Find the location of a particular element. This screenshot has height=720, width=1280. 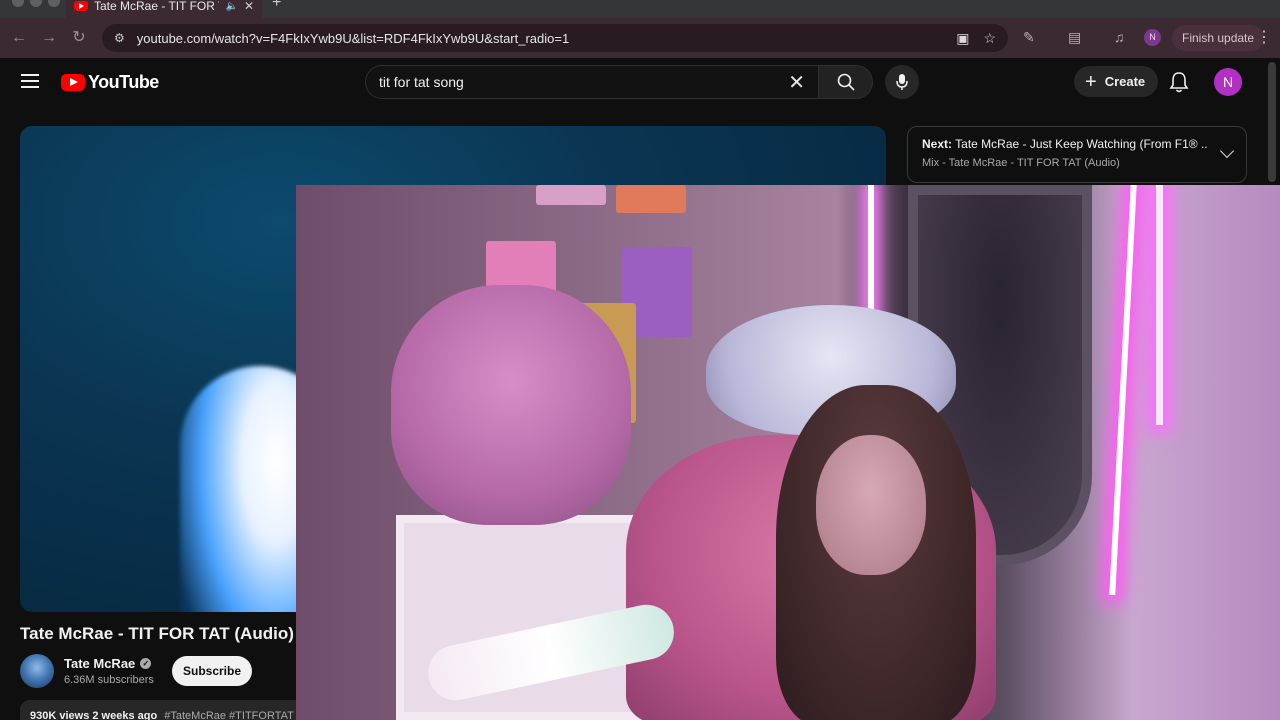

microphone-icon is located at coordinates (902, 82).